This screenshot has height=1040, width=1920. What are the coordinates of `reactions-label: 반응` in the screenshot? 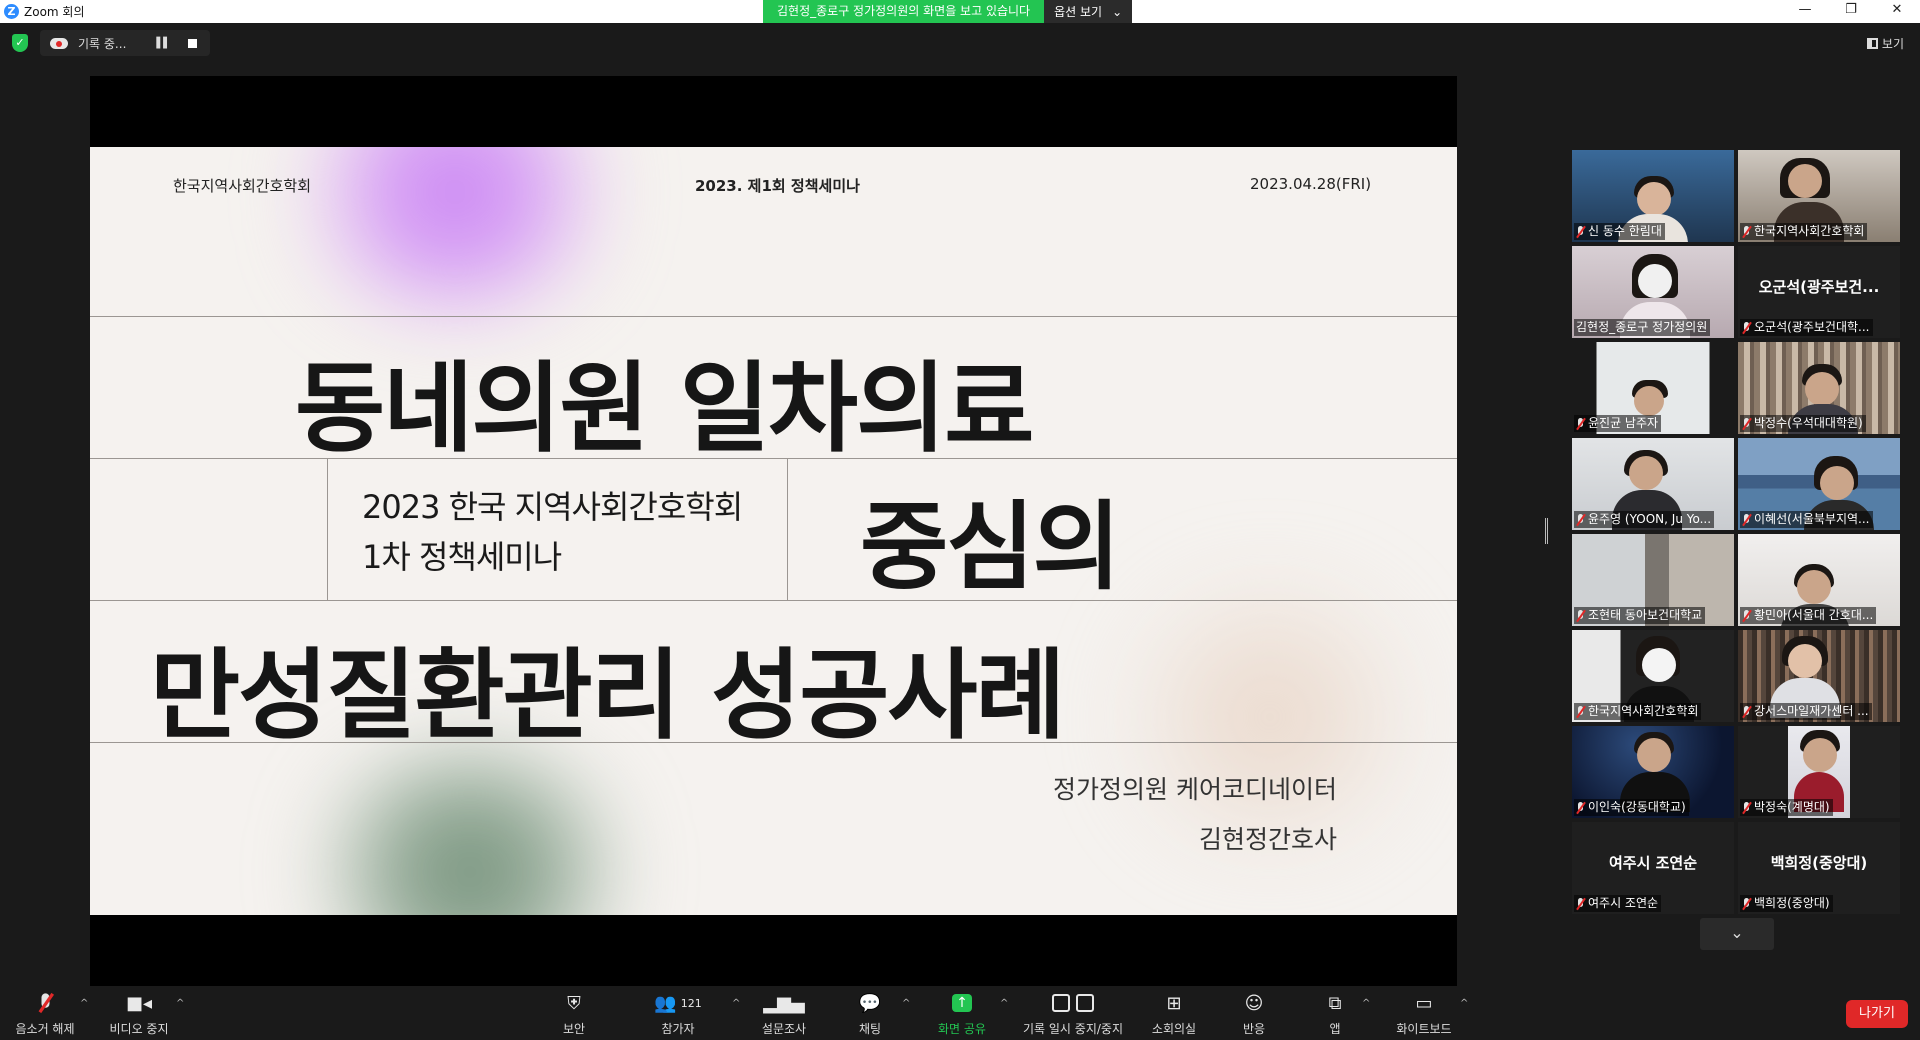 It's located at (1254, 1029).